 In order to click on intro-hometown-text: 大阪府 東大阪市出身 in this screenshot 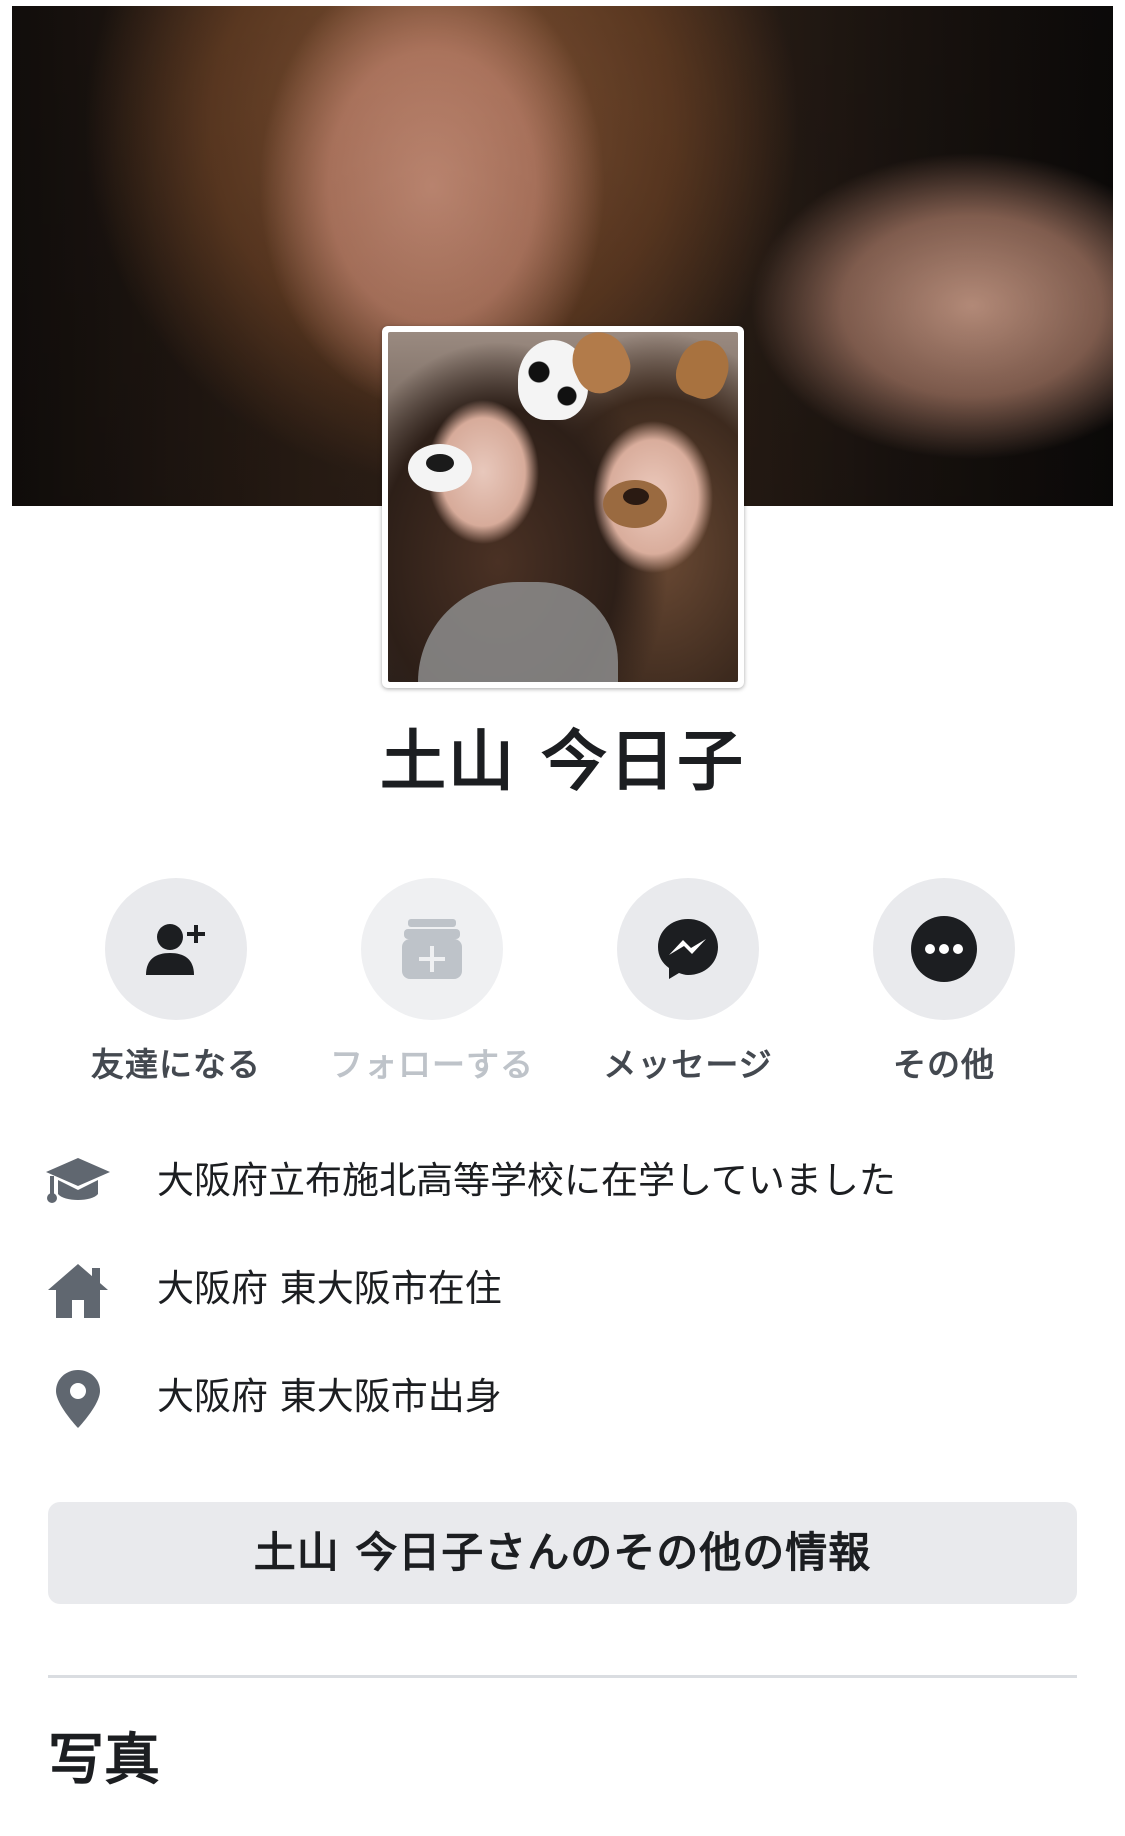, I will do `click(329, 1396)`.